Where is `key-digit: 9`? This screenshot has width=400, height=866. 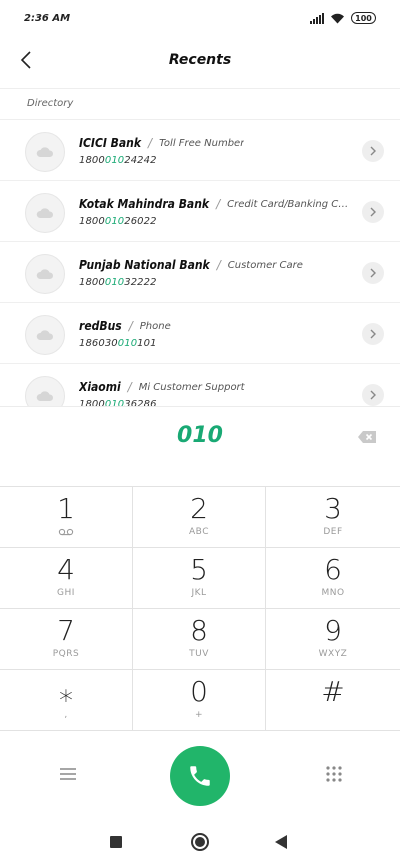 key-digit: 9 is located at coordinates (333, 630).